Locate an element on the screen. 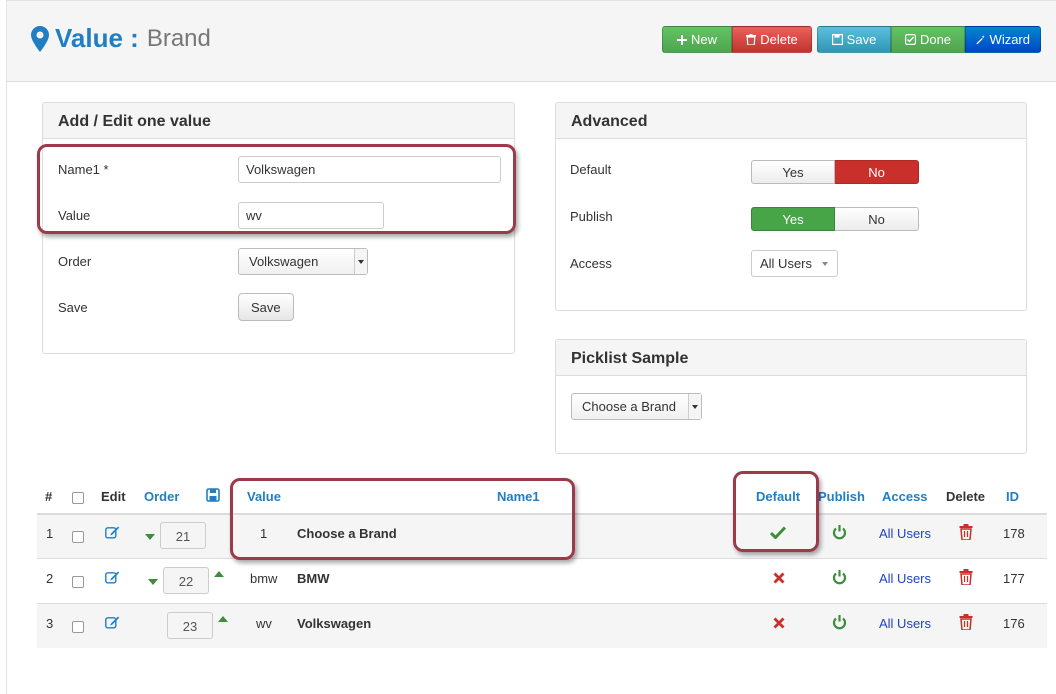 The image size is (1056, 694). default-label: Default is located at coordinates (591, 169).